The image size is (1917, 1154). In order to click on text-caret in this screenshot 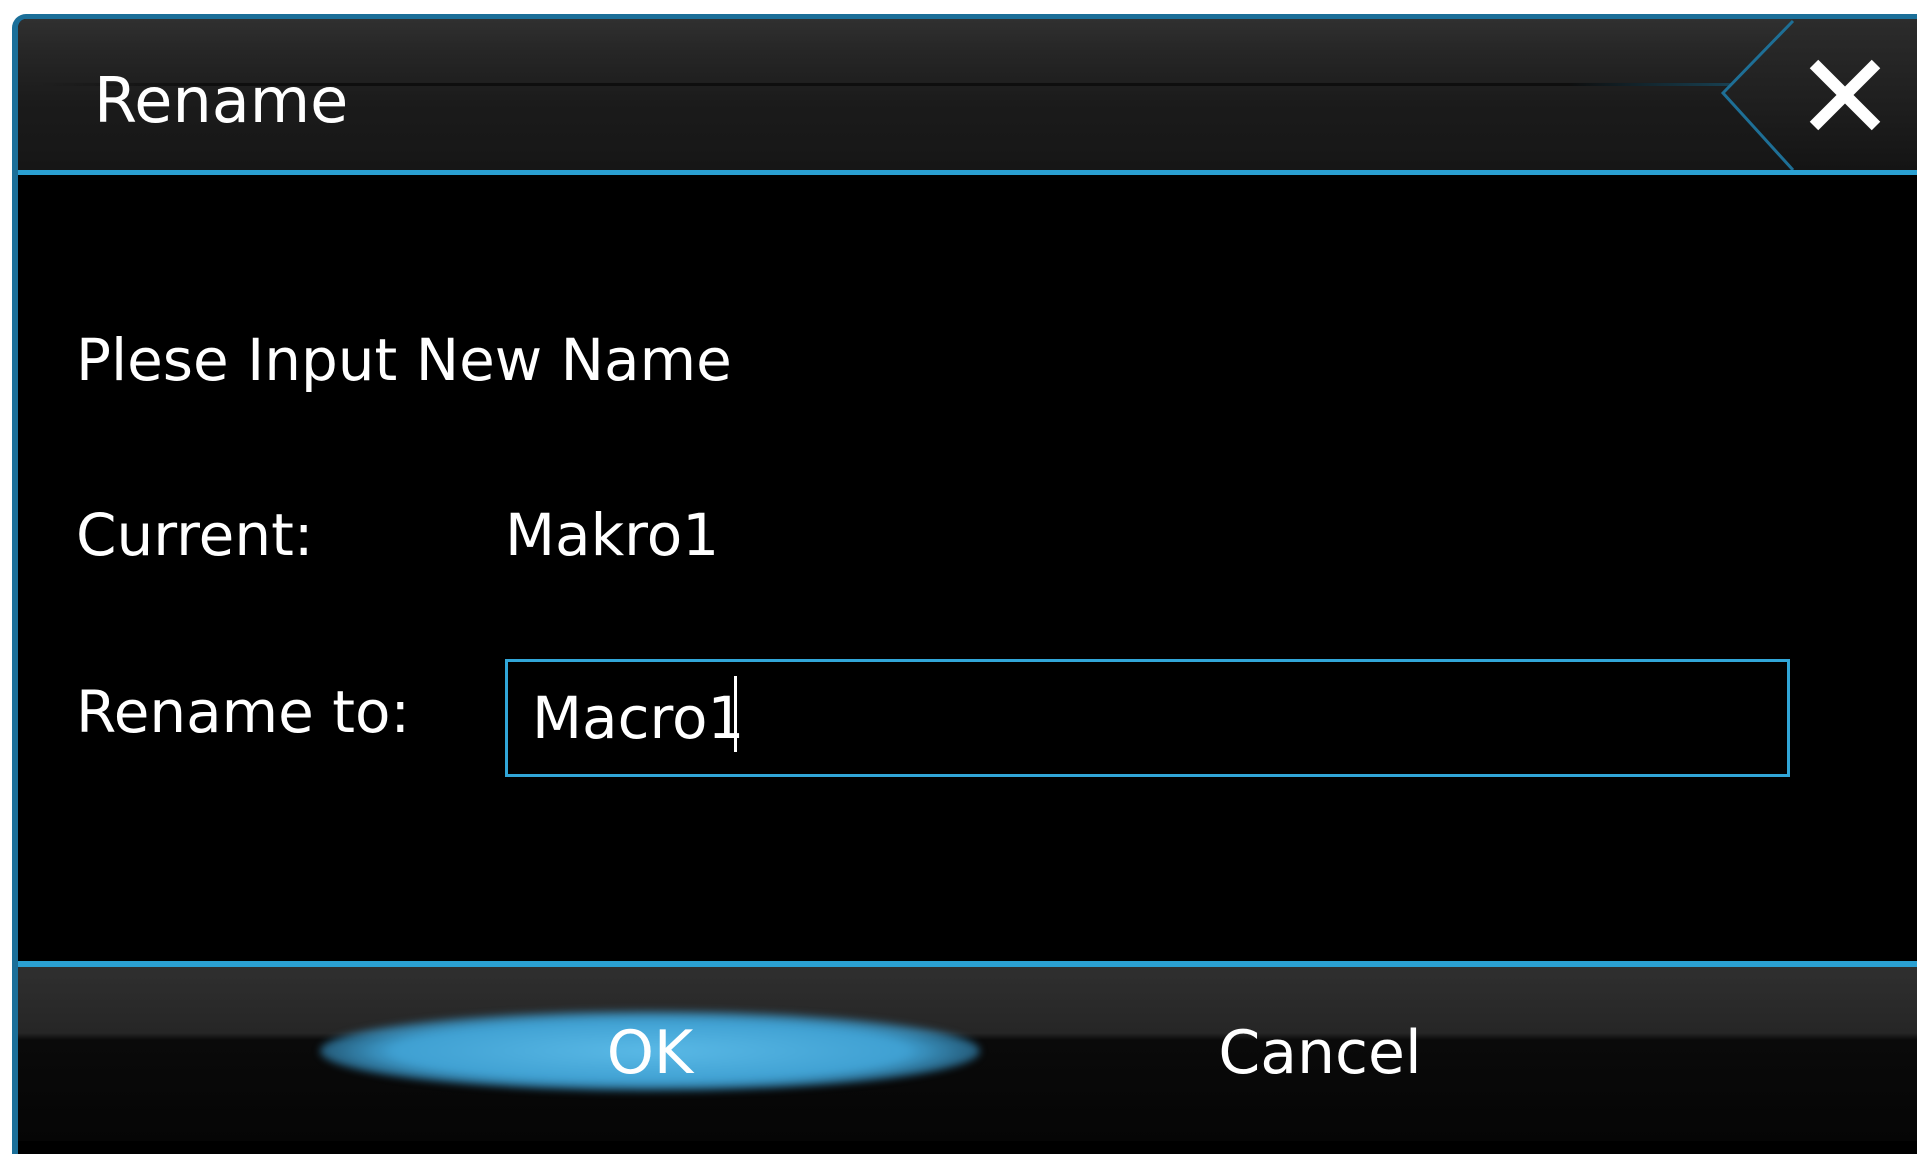, I will do `click(735, 714)`.